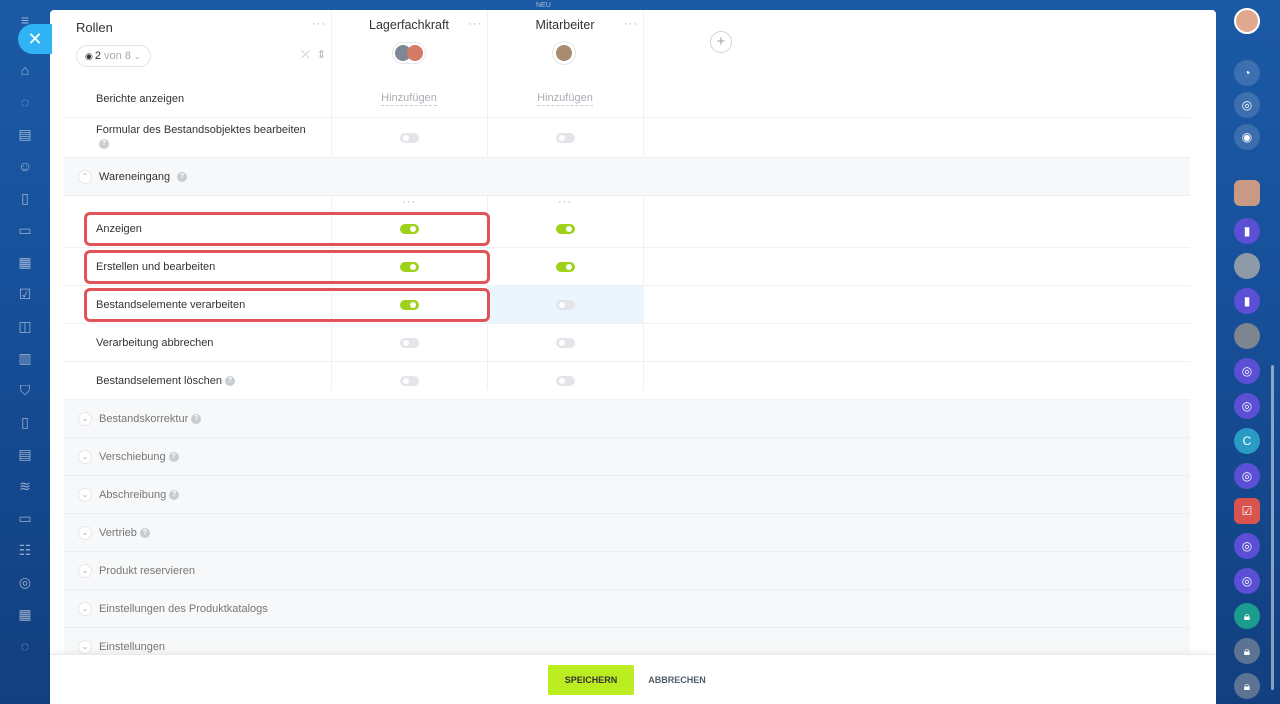  Describe the element at coordinates (321, 55) in the screenshot. I see `expand-icon: ⇕` at that location.